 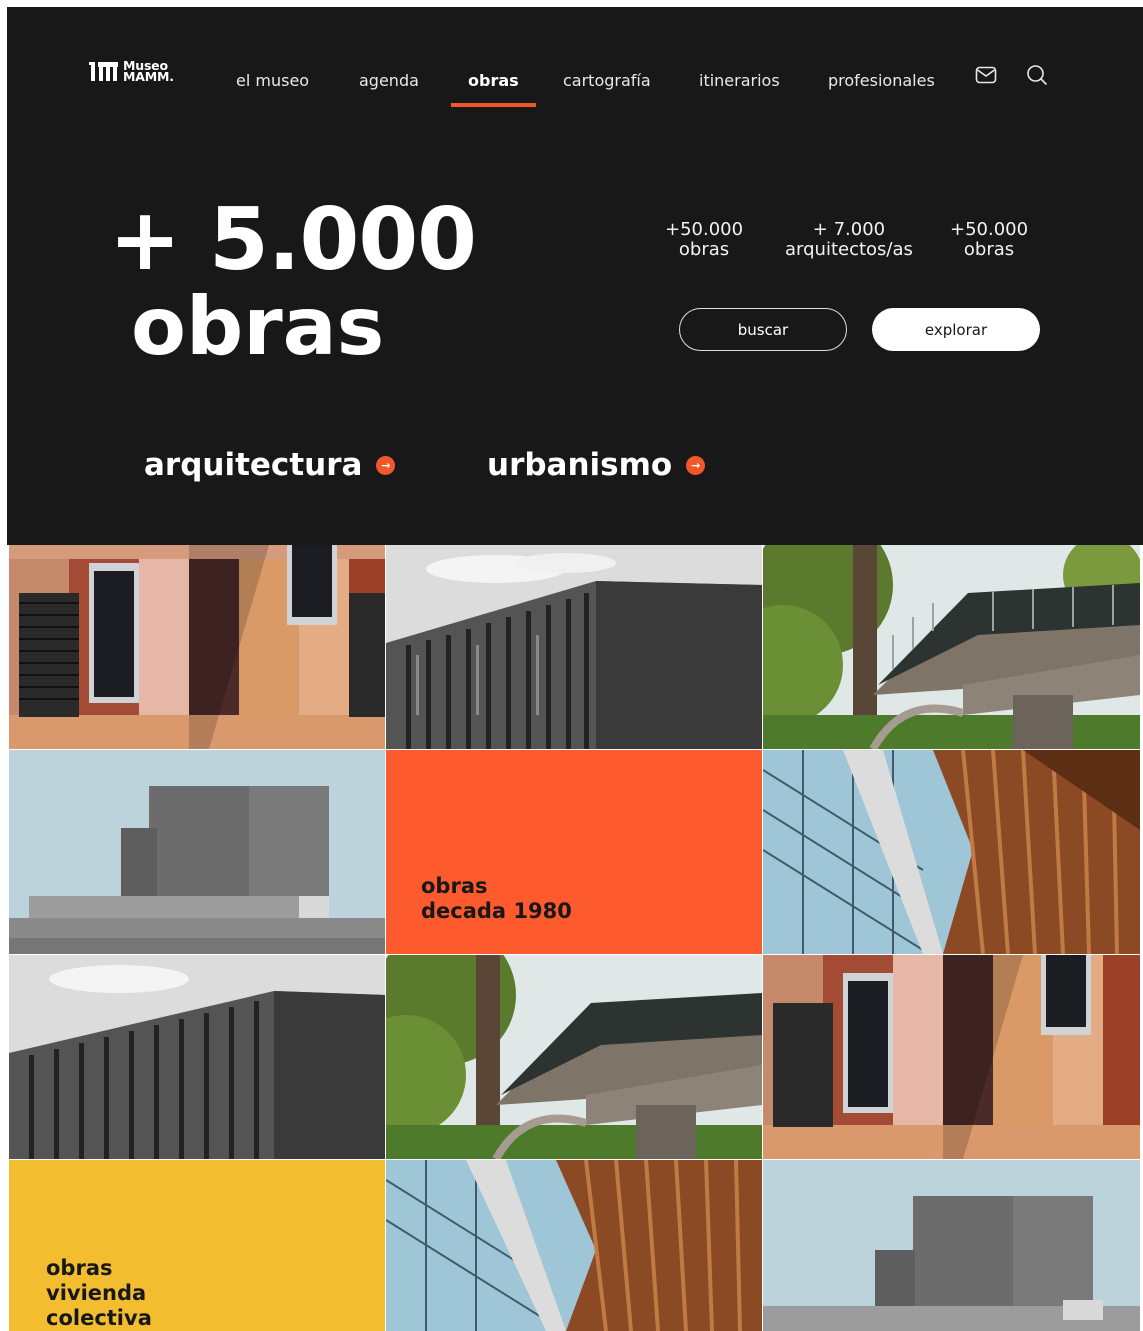 I want to click on feature-tile-label: obras vivienda colectiva, so click(x=99, y=1293).